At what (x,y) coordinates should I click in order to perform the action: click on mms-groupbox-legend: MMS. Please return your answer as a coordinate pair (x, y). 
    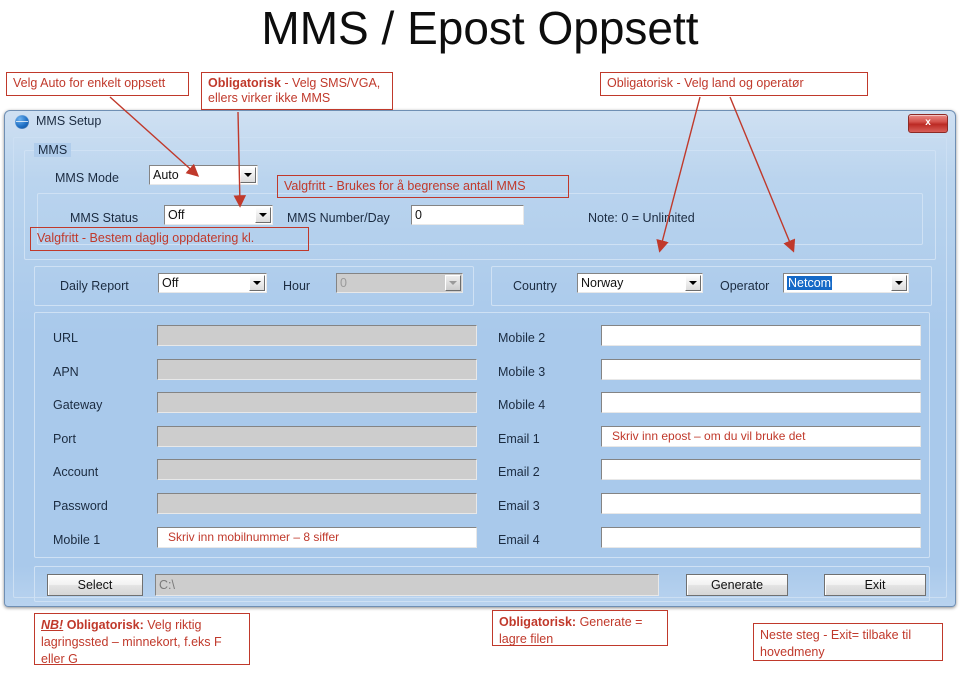
    Looking at the image, I should click on (53, 150).